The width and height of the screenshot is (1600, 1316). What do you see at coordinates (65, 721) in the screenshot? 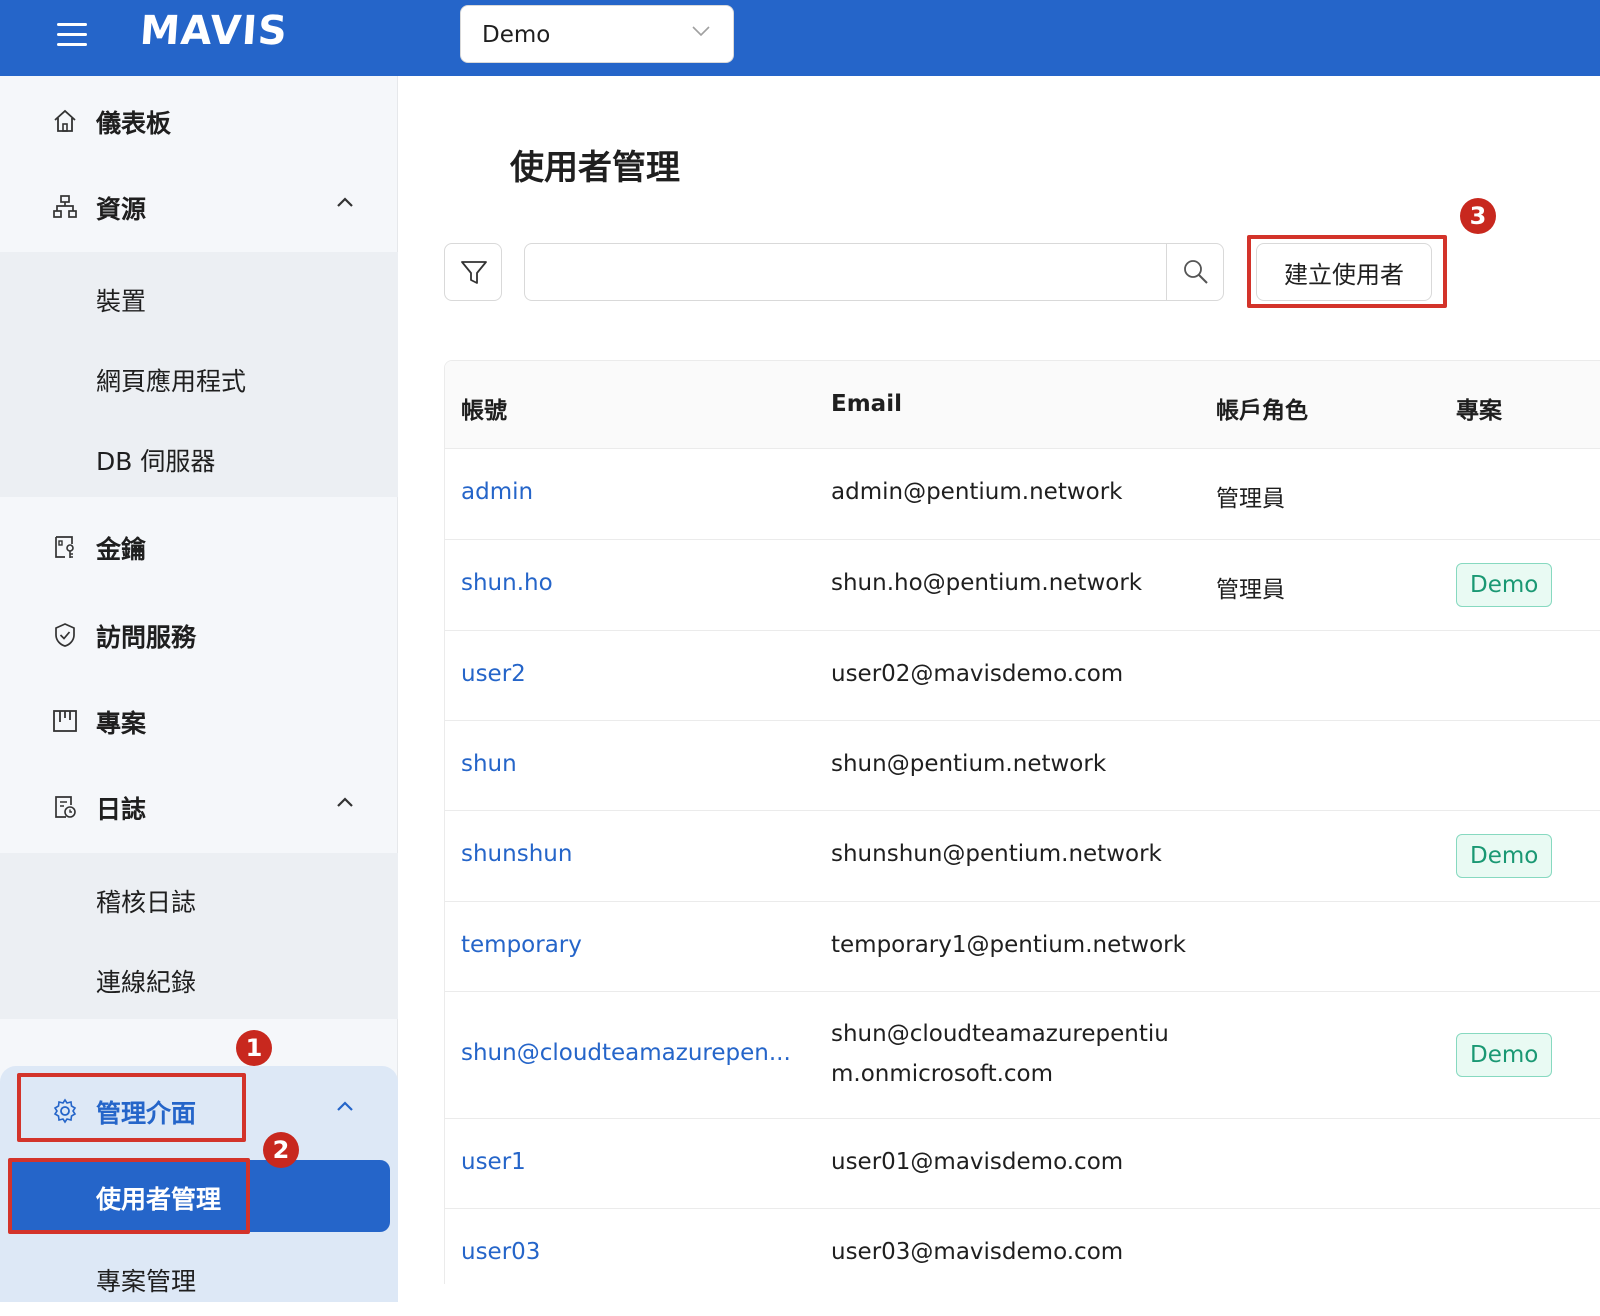
I see `project-board-icon` at bounding box center [65, 721].